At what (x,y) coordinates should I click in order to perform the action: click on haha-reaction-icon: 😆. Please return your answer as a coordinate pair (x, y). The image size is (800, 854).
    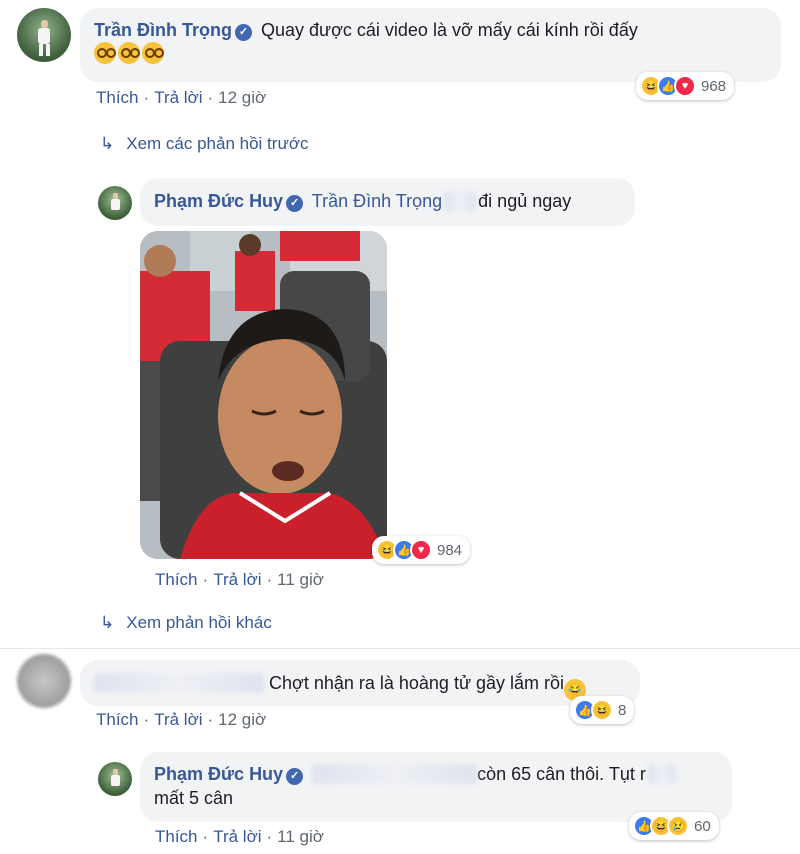
    Looking at the image, I should click on (602, 710).